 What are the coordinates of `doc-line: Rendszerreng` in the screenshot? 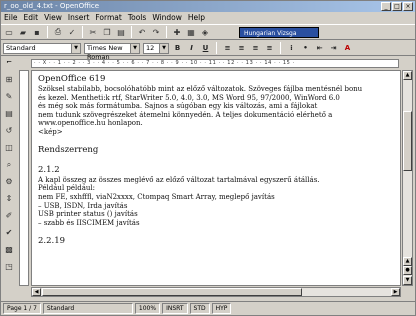 It's located at (68, 150).